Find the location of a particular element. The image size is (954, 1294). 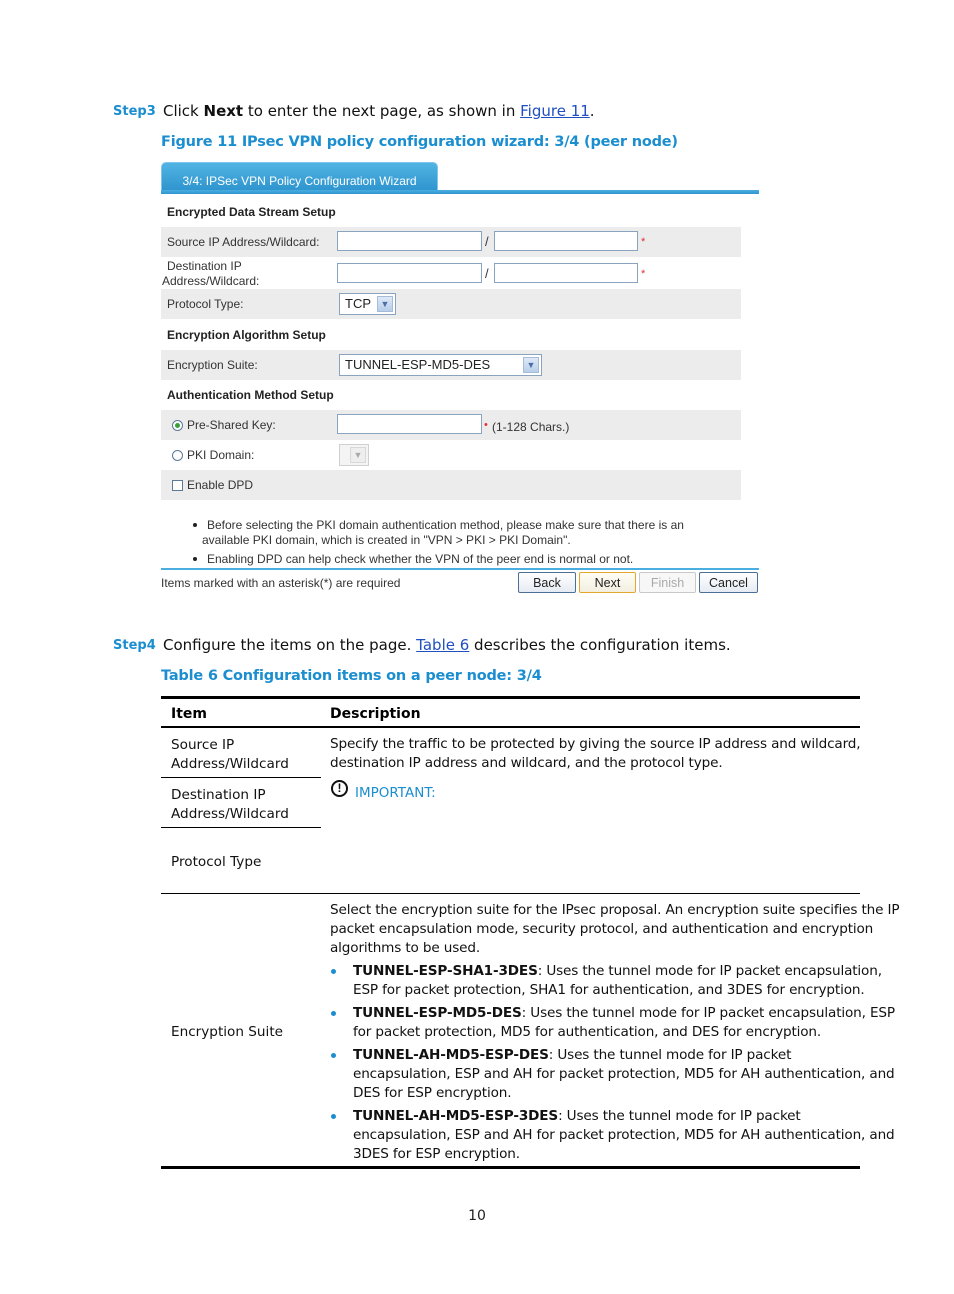

dpd-row: Enable DPD is located at coordinates (451, 485).